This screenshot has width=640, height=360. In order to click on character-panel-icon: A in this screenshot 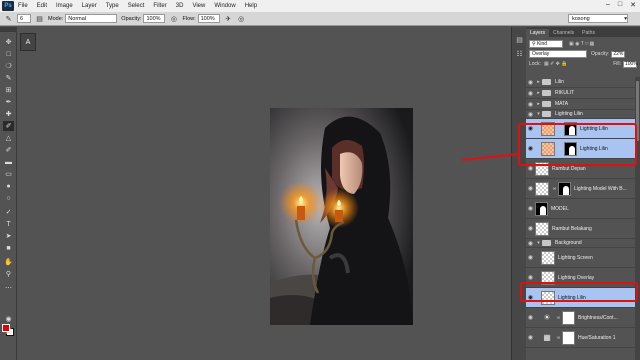, I will do `click(28, 42)`.